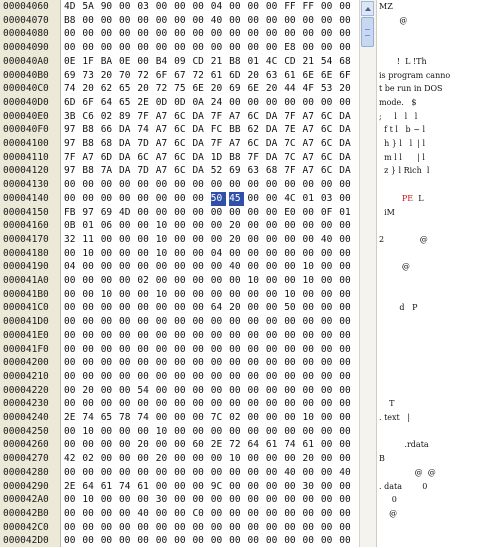 This screenshot has height=548, width=482. Describe the element at coordinates (71, 226) in the screenshot. I see `hex-byte: 0B` at that location.